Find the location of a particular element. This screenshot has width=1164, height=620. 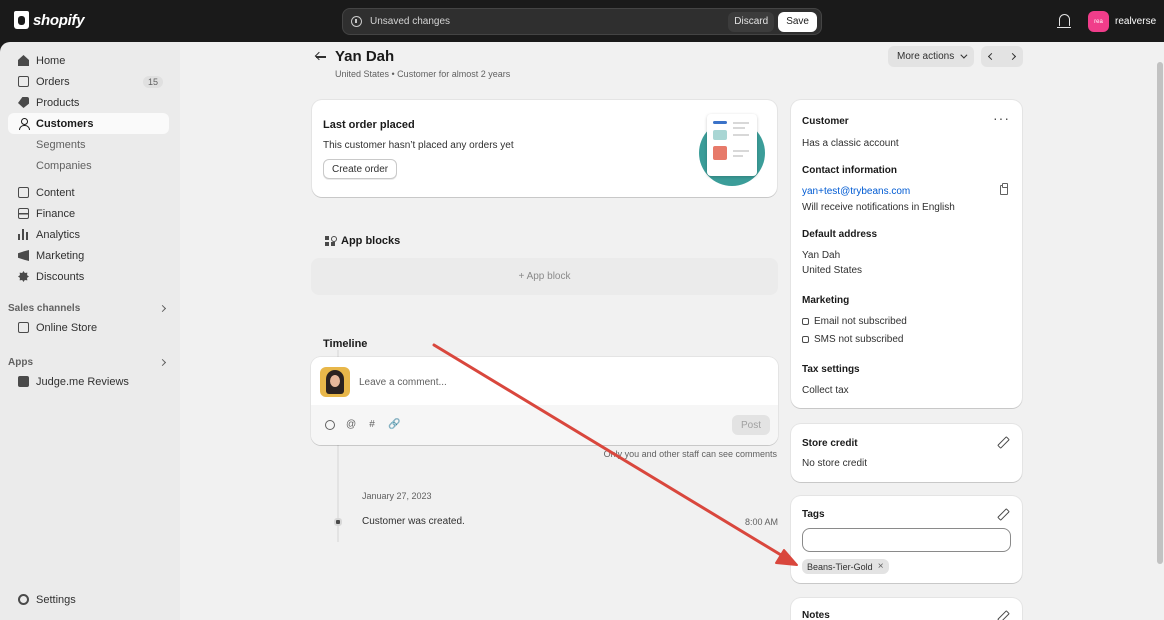

sidebar-item-label: Settings is located at coordinates (56, 599).